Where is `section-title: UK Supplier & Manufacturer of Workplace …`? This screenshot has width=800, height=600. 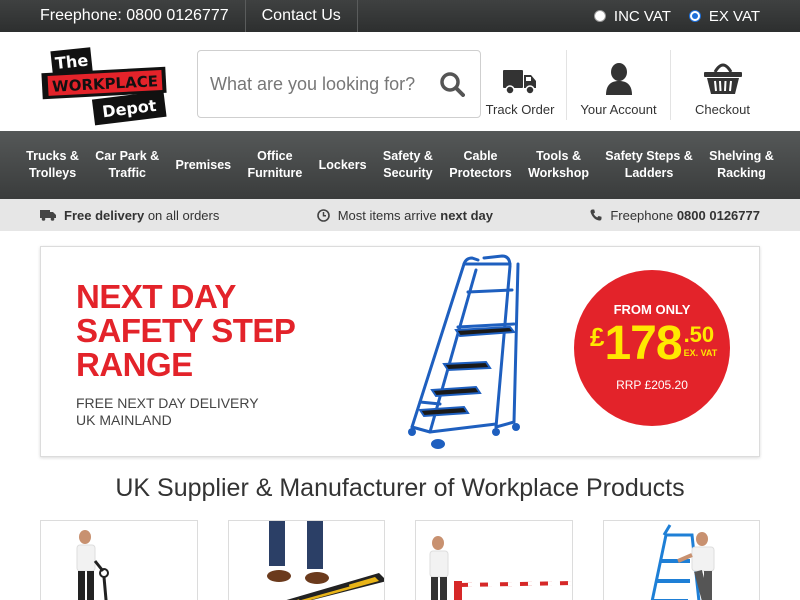
section-title: UK Supplier & Manufacturer of Workplace … is located at coordinates (400, 488).